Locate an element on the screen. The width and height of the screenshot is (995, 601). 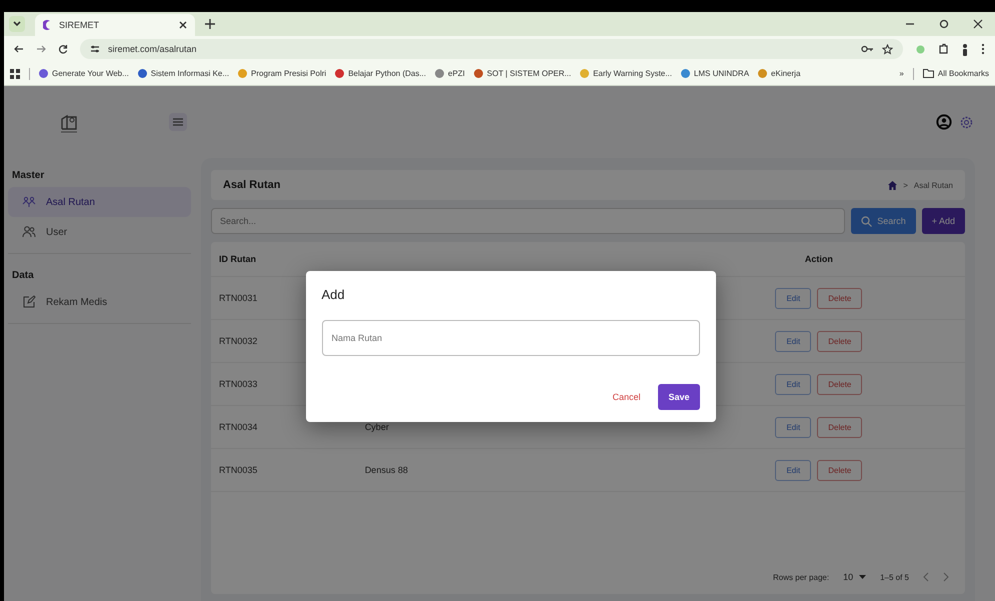
bookmark: ePZI is located at coordinates (450, 73).